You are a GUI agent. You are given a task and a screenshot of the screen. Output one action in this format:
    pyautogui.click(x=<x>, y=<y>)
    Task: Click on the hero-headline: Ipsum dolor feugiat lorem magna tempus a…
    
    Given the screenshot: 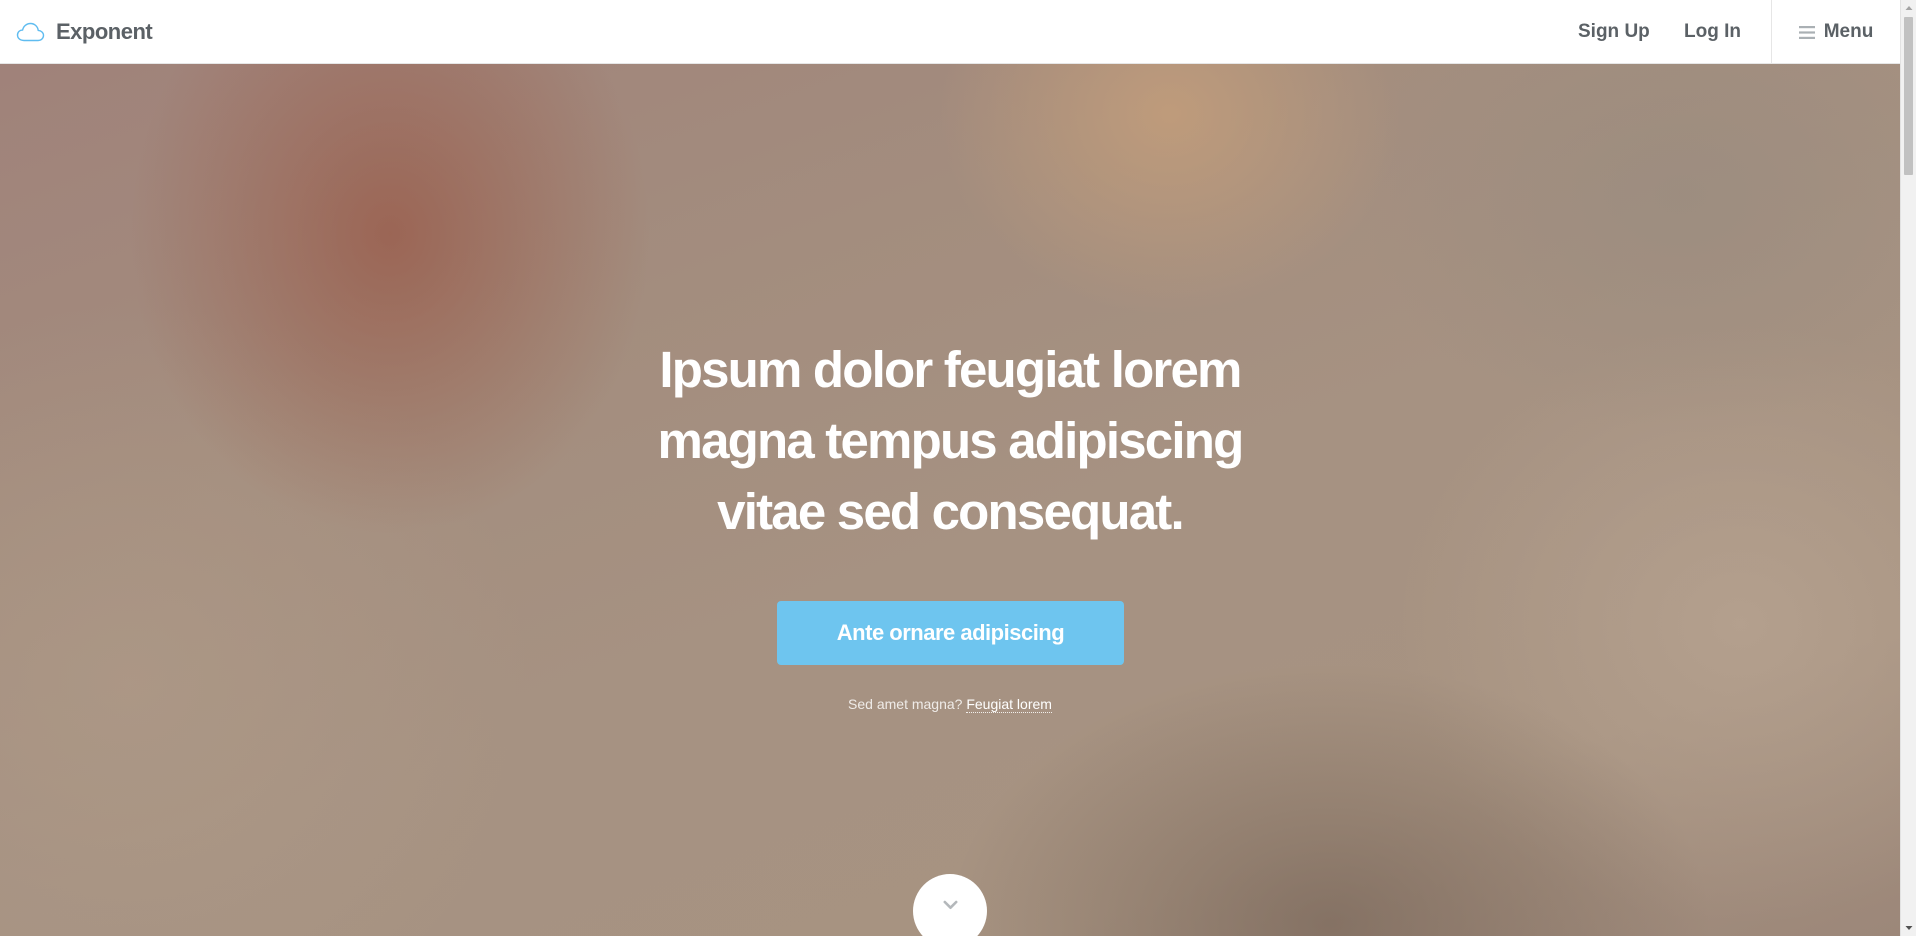 What is the action you would take?
    pyautogui.click(x=950, y=440)
    